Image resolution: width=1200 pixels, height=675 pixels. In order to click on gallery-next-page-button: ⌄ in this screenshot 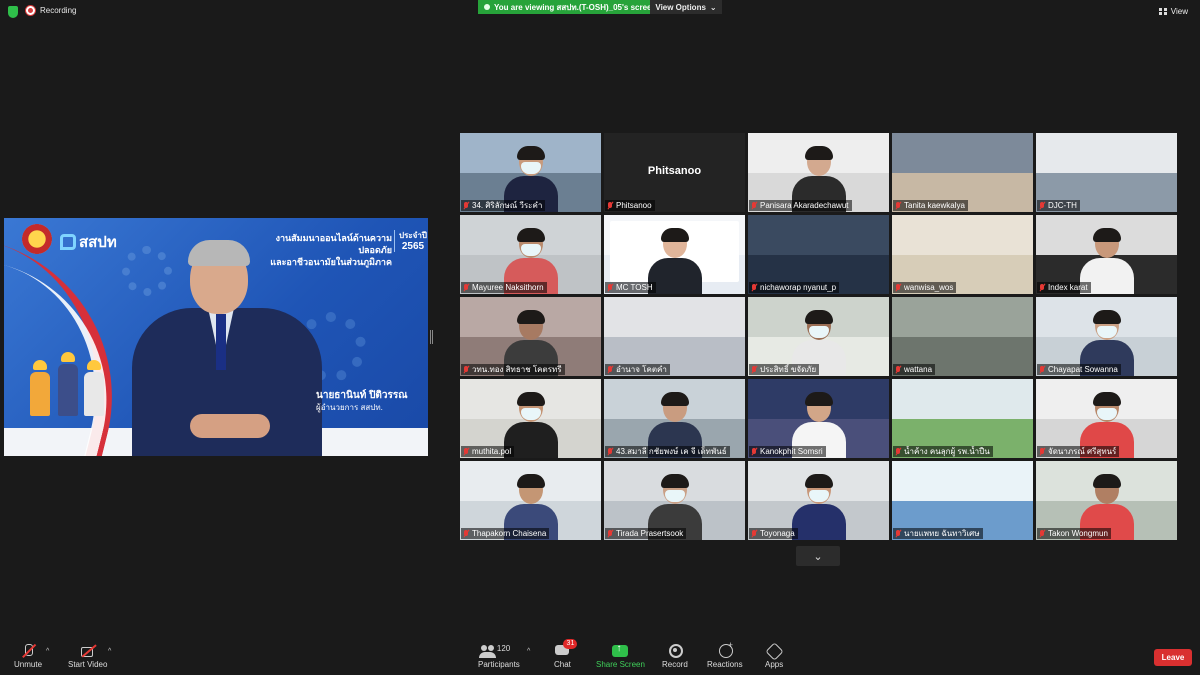, I will do `click(818, 556)`.